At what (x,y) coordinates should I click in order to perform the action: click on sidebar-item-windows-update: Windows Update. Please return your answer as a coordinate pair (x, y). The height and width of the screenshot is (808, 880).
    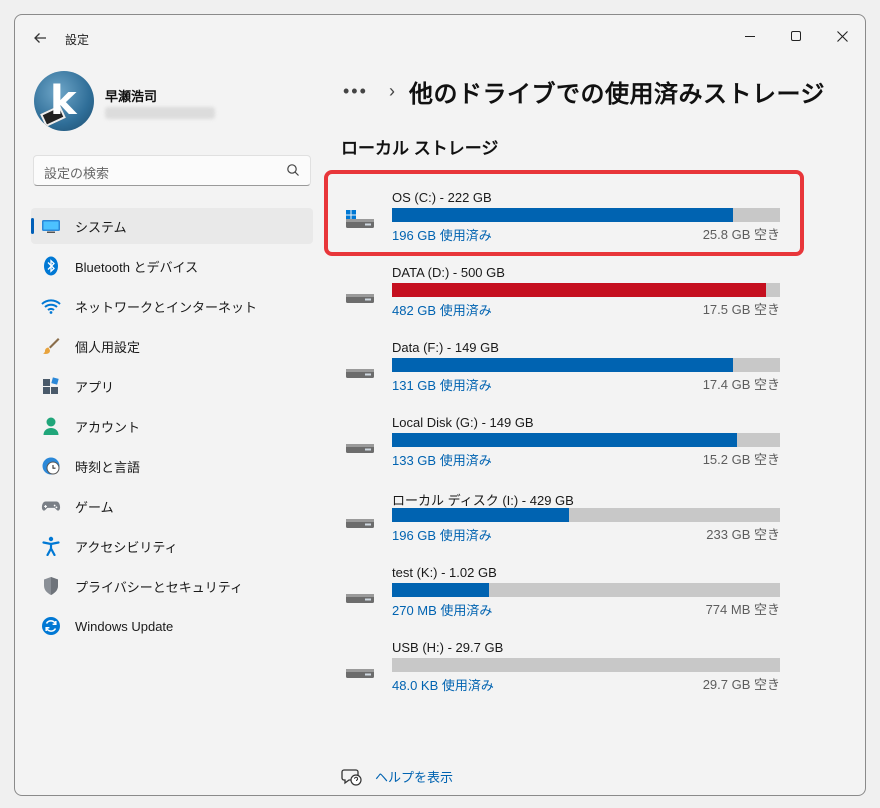
    Looking at the image, I should click on (172, 626).